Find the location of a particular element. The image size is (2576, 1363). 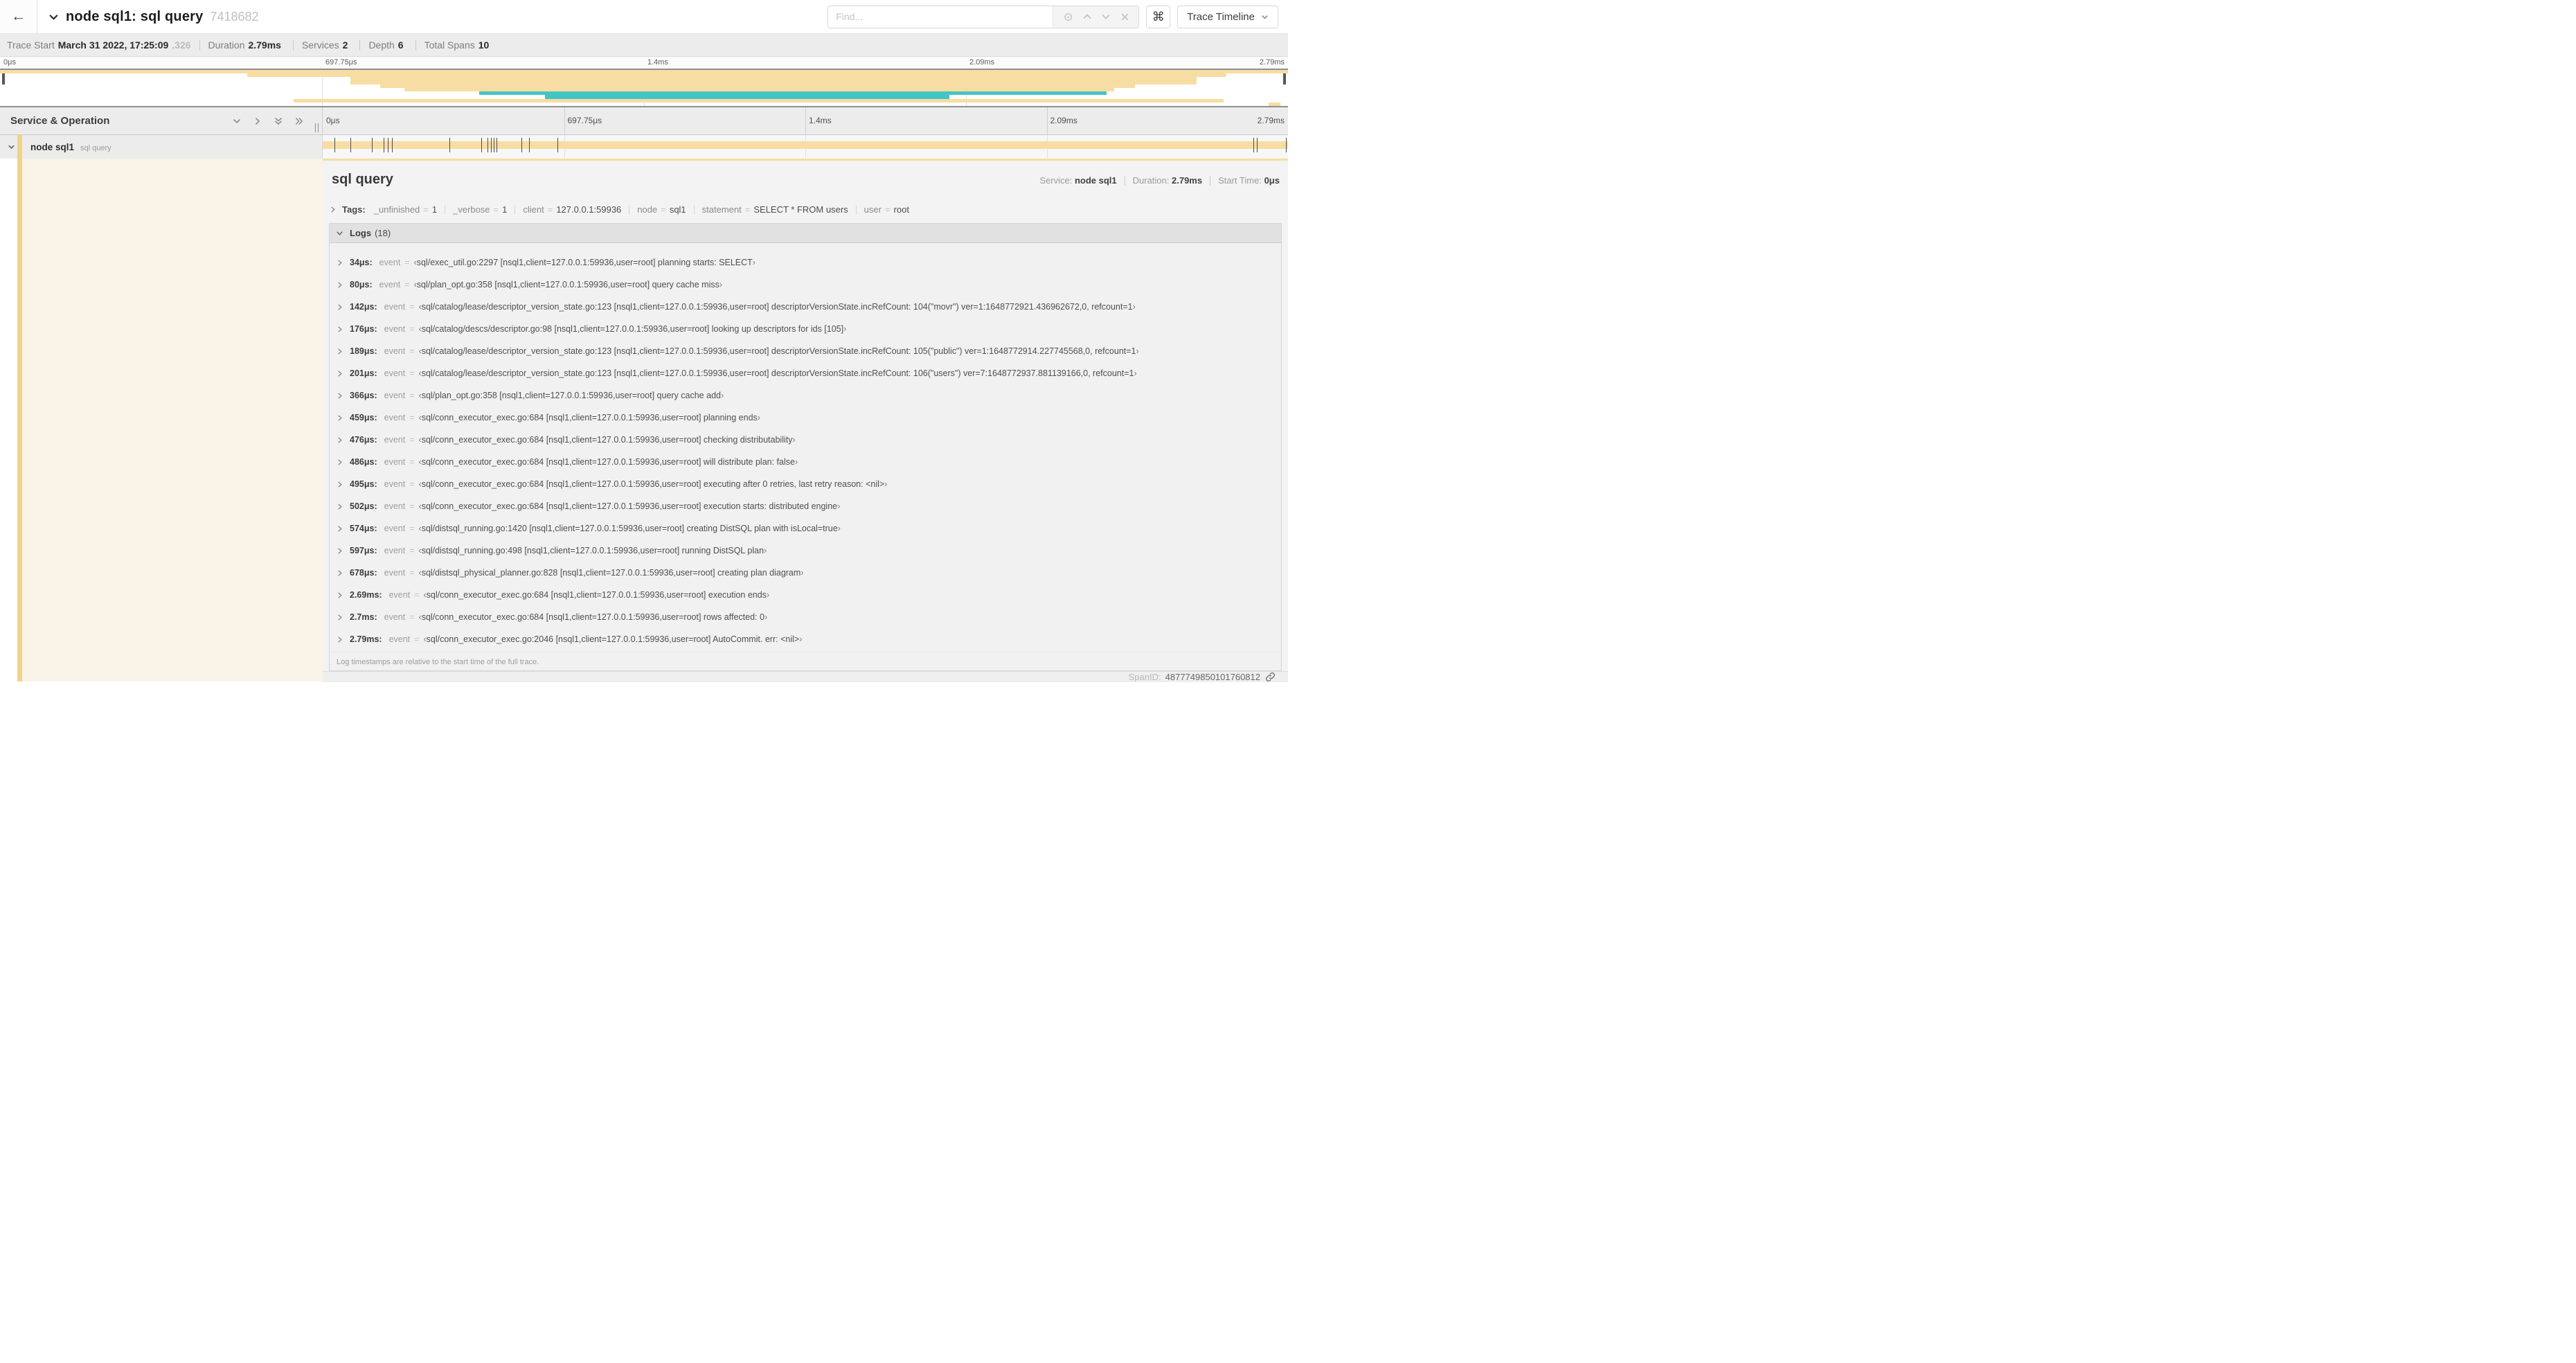

tag-key: node is located at coordinates (647, 209).